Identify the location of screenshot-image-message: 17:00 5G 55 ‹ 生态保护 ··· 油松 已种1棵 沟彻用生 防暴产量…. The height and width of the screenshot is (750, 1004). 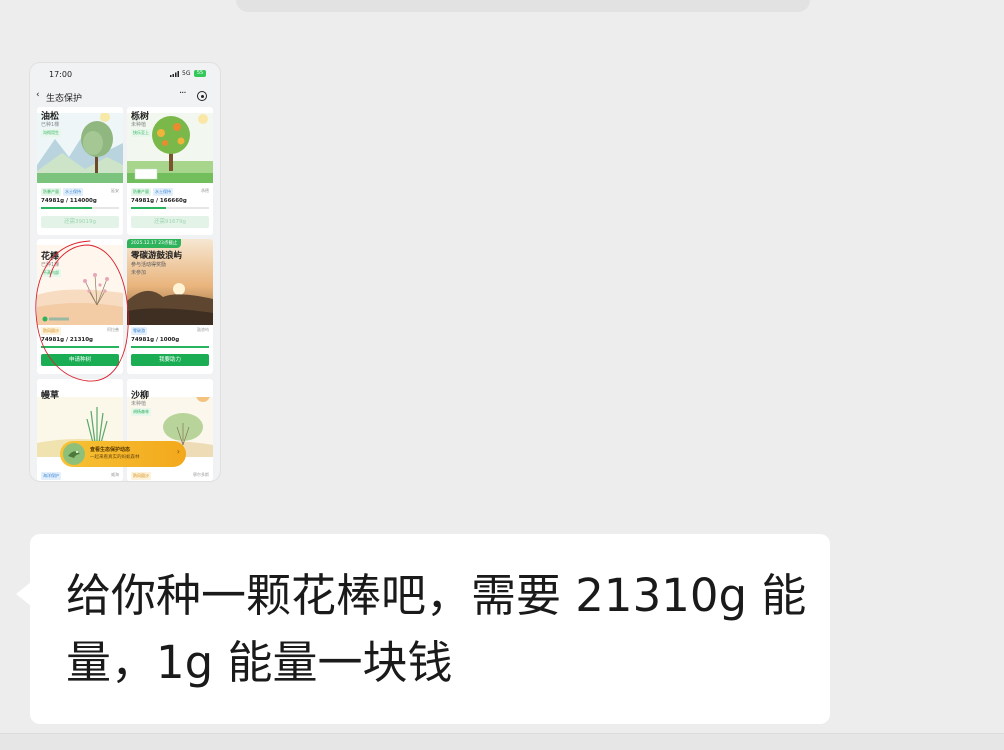
(125, 272).